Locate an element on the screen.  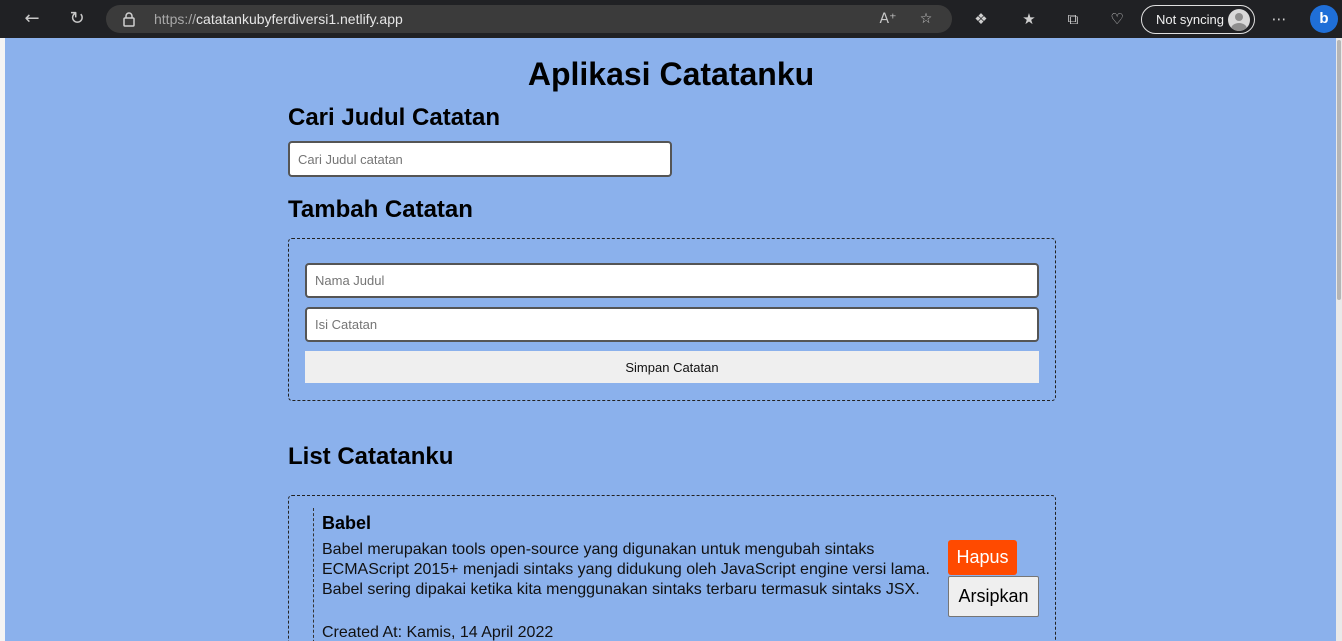
favorite-star-icon: ☆ is located at coordinates (926, 19).